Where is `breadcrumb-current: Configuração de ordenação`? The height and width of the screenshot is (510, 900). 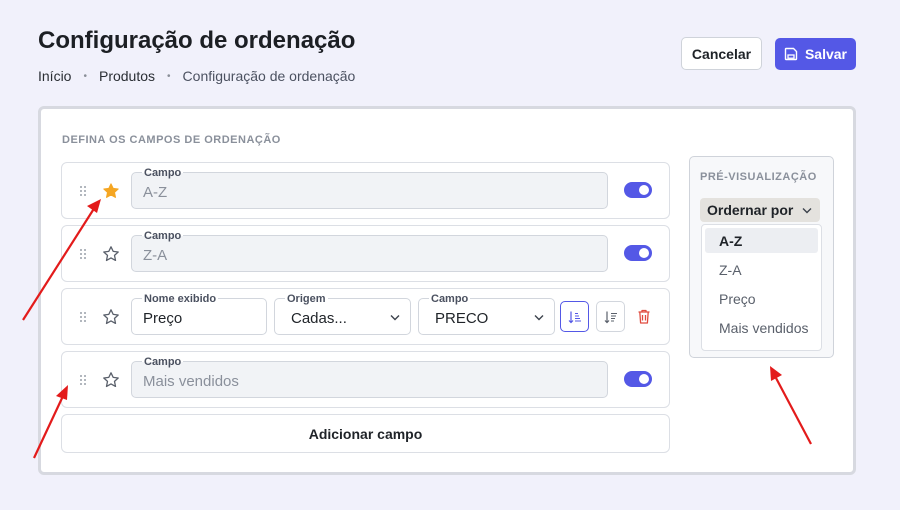 breadcrumb-current: Configuração de ordenação is located at coordinates (269, 76).